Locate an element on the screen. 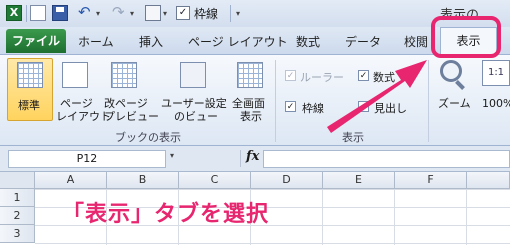 The image size is (510, 245). annotation-caption: 「表示」タブを選択 is located at coordinates (166, 214).